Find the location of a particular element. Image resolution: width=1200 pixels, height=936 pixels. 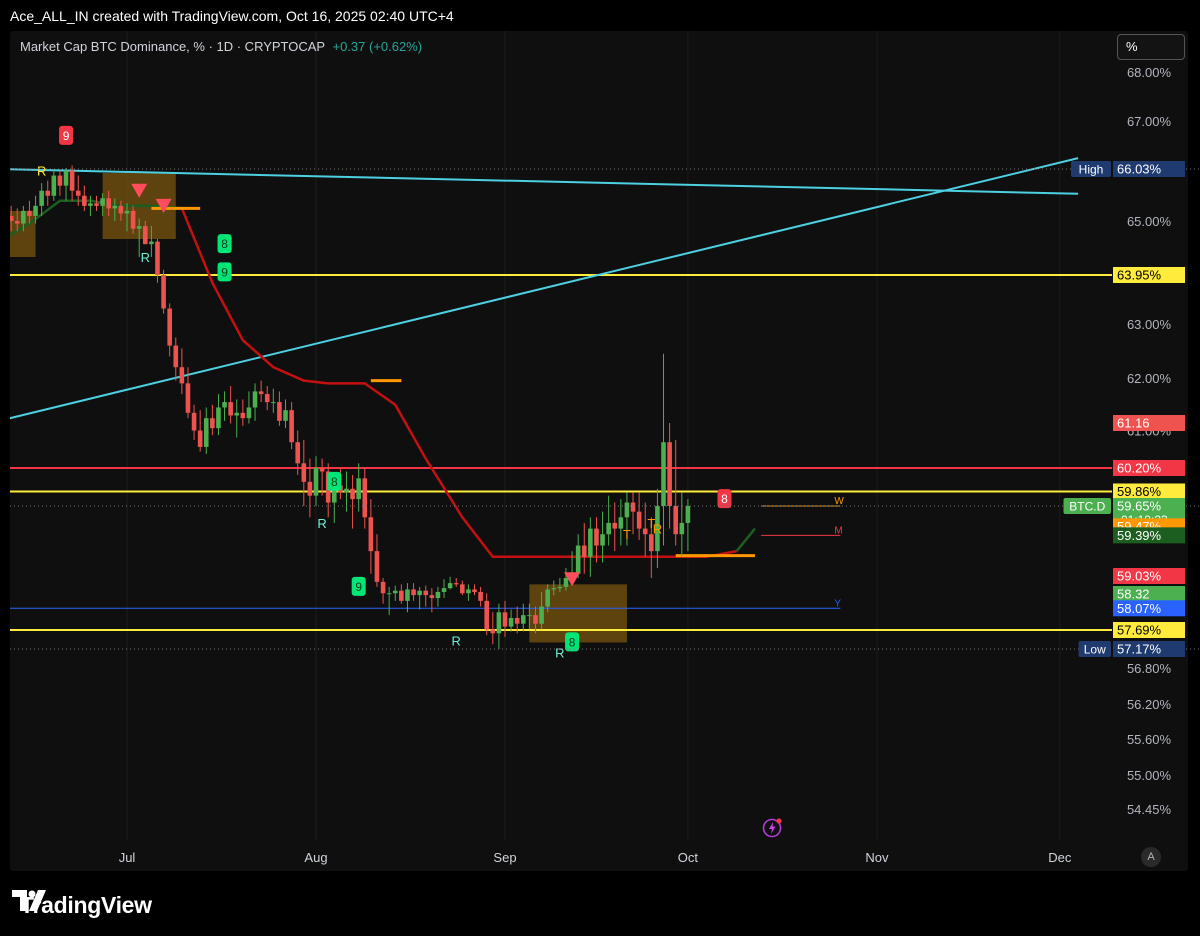

price-unit-button: % is located at coordinates (1151, 47).